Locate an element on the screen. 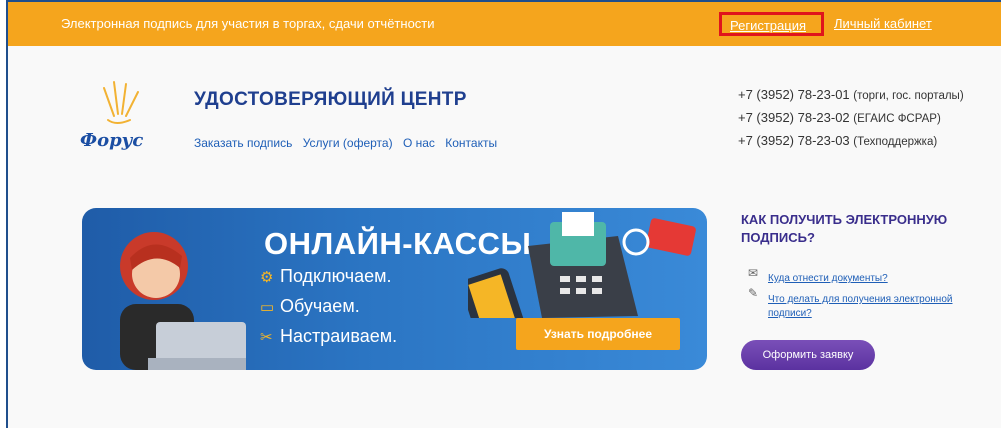  logo-text: Форус is located at coordinates (112, 140).